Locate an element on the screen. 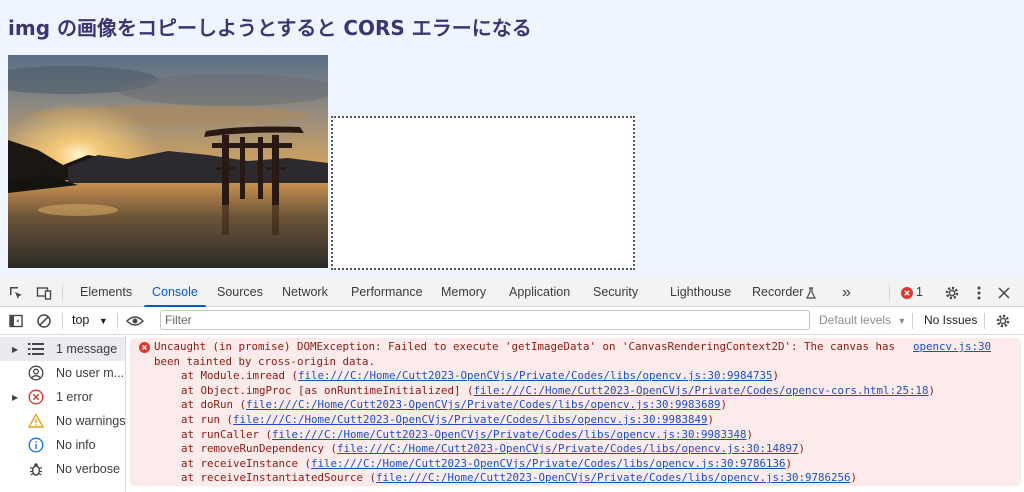 The image size is (1024, 492). context-selector: top ▼ is located at coordinates (90, 320).